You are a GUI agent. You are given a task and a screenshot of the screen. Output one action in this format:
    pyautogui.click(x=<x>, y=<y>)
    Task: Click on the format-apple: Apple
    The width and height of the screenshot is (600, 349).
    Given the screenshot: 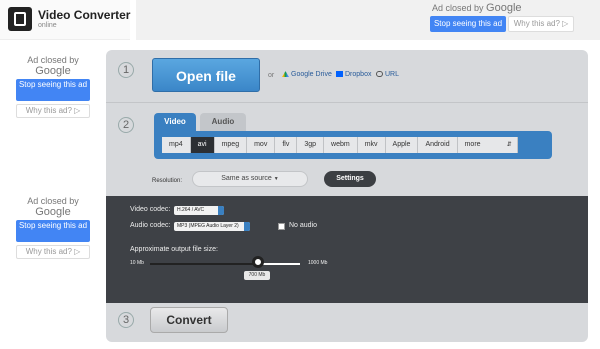 What is the action you would take?
    pyautogui.click(x=402, y=145)
    